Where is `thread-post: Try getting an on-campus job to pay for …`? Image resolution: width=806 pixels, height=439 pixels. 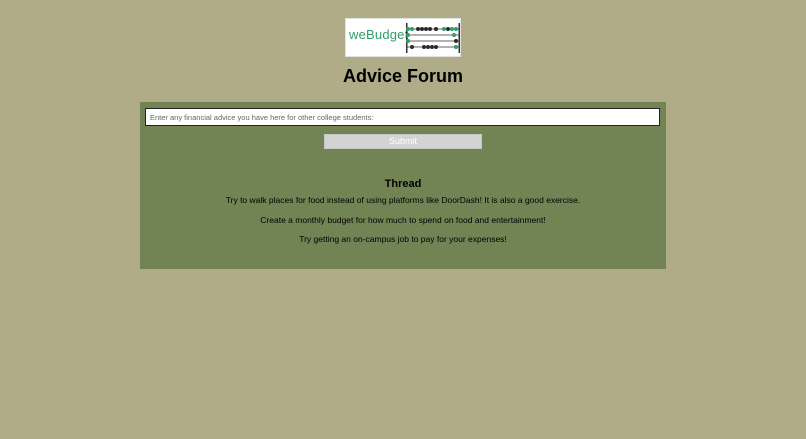
thread-post: Try getting an on-campus job to pay for … is located at coordinates (403, 239).